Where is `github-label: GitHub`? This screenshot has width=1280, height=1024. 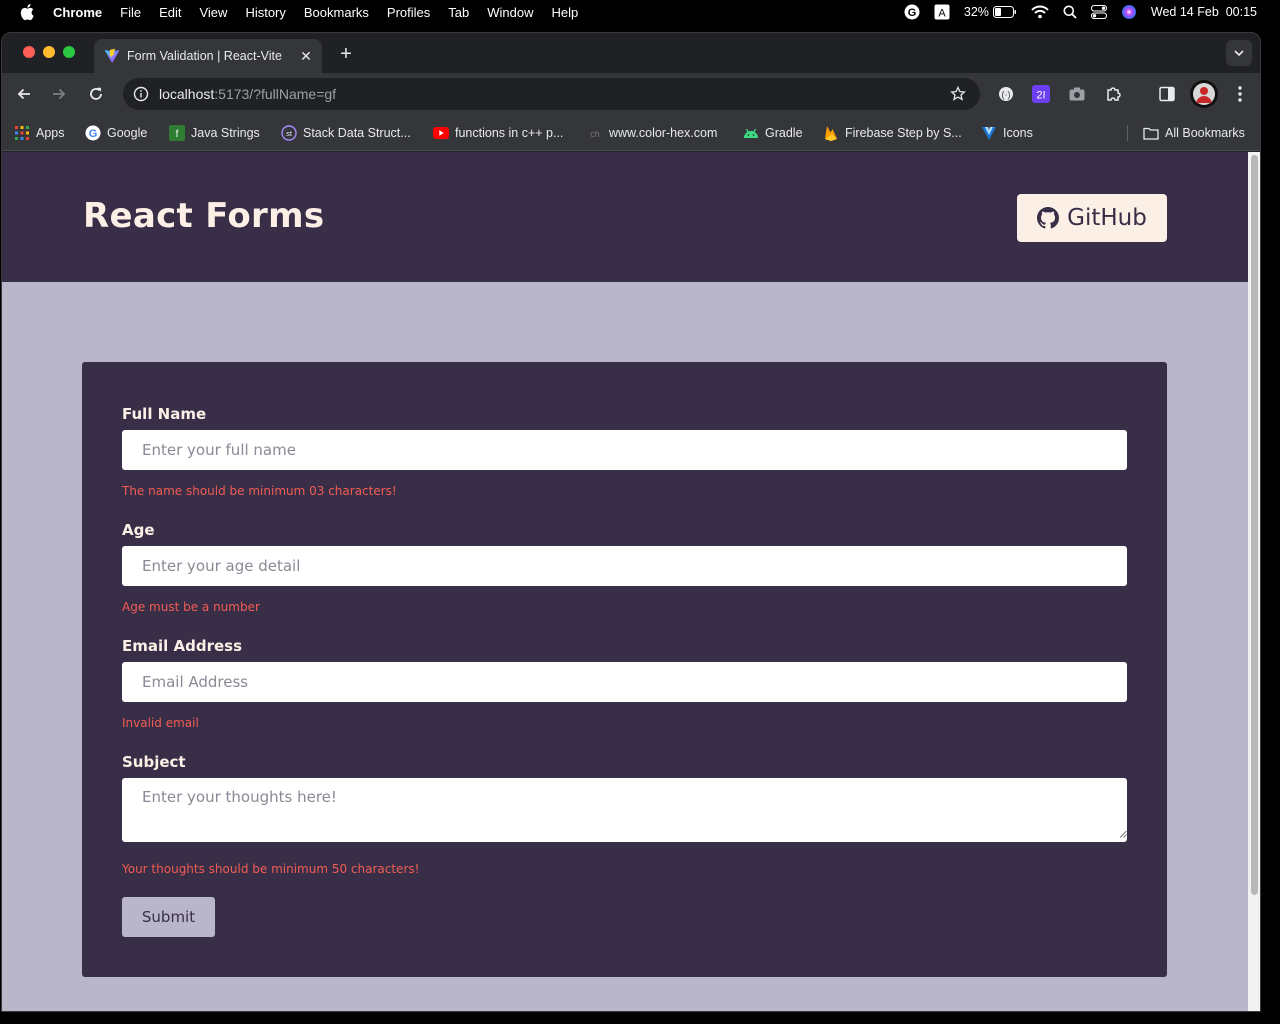 github-label: GitHub is located at coordinates (1107, 218).